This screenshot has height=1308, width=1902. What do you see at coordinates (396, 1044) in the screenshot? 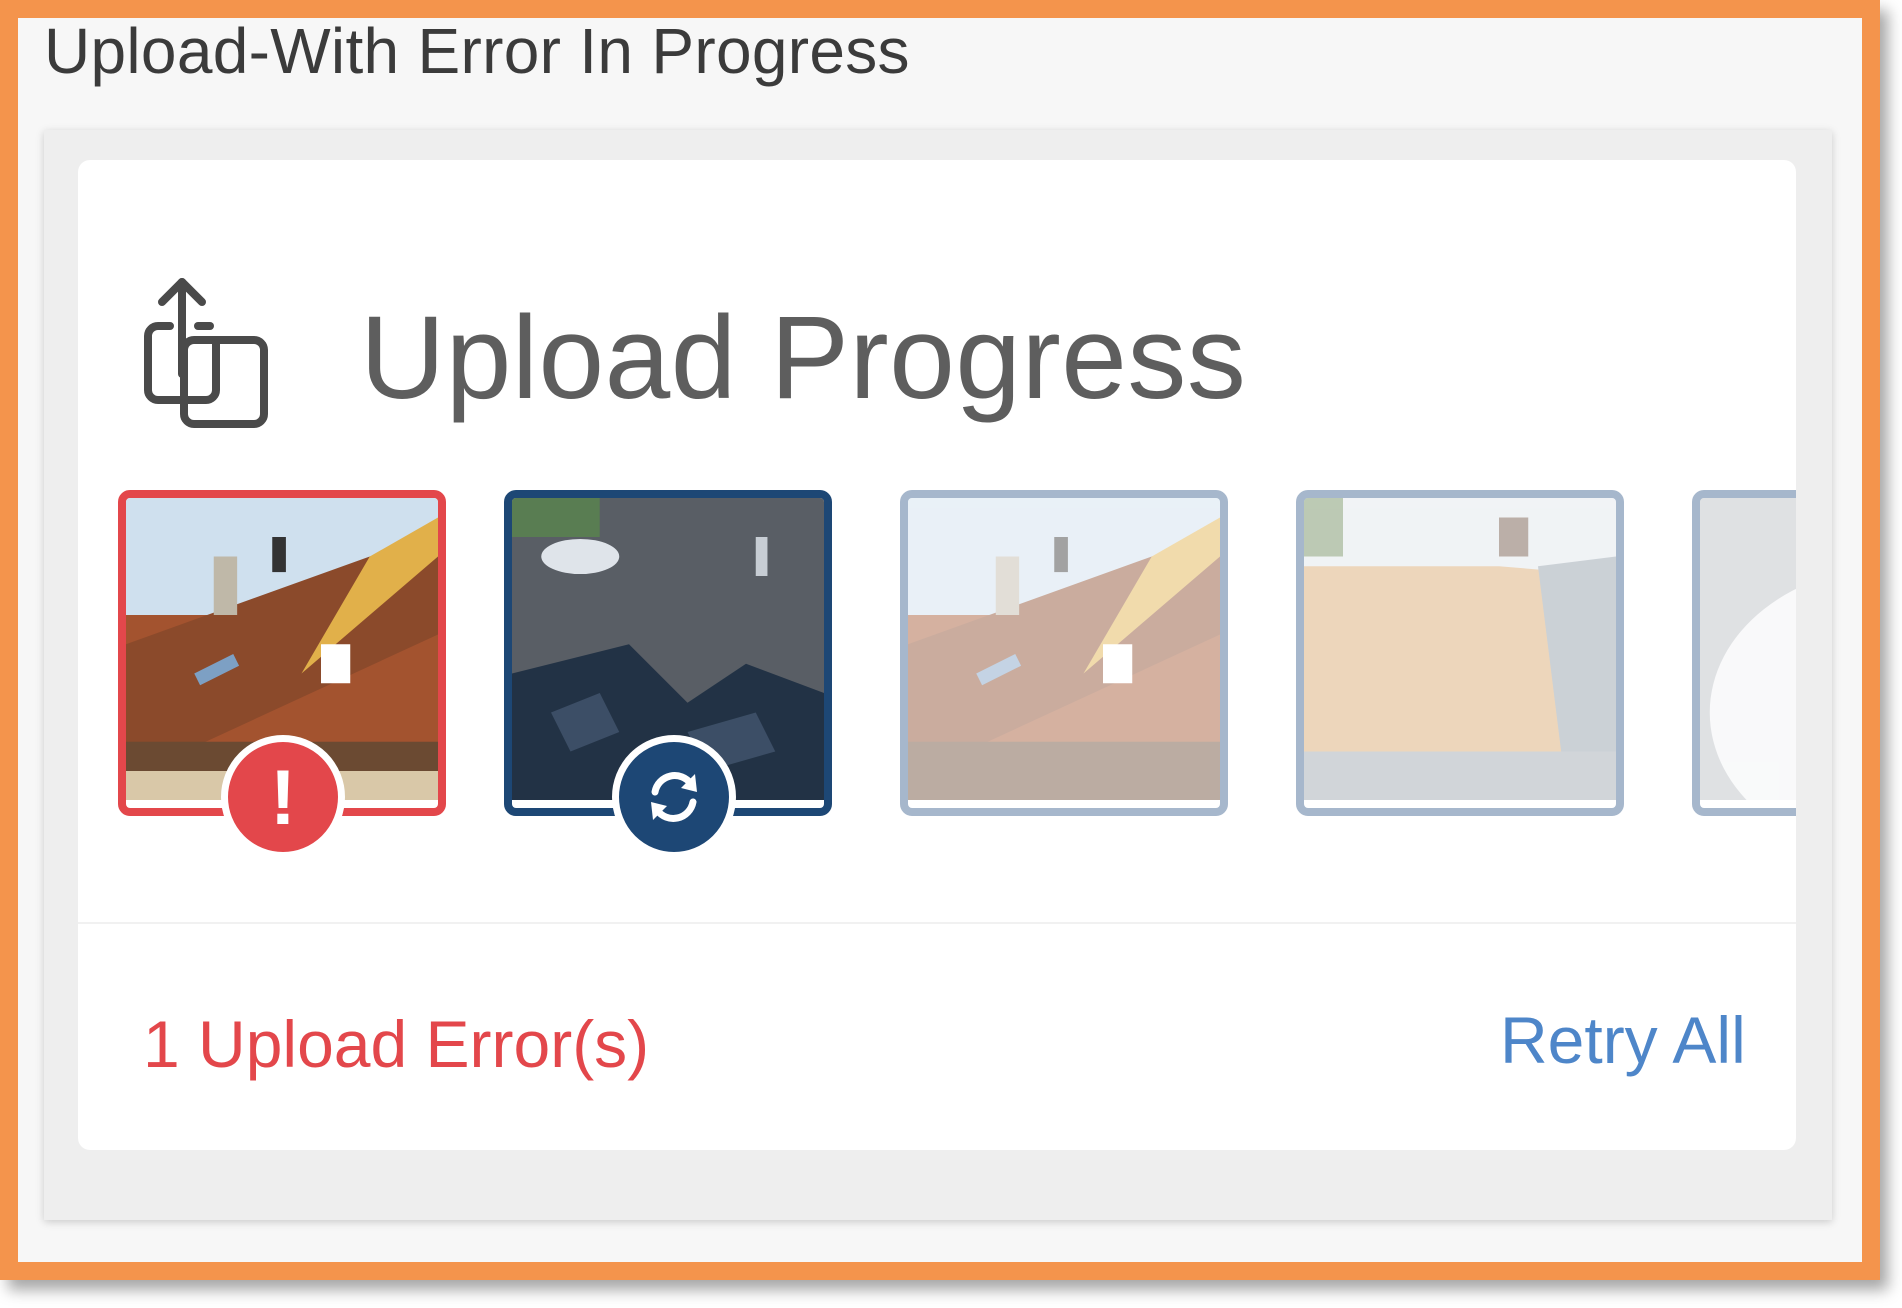
I see `upload-error-summary: 1 Upload Error(s)` at bounding box center [396, 1044].